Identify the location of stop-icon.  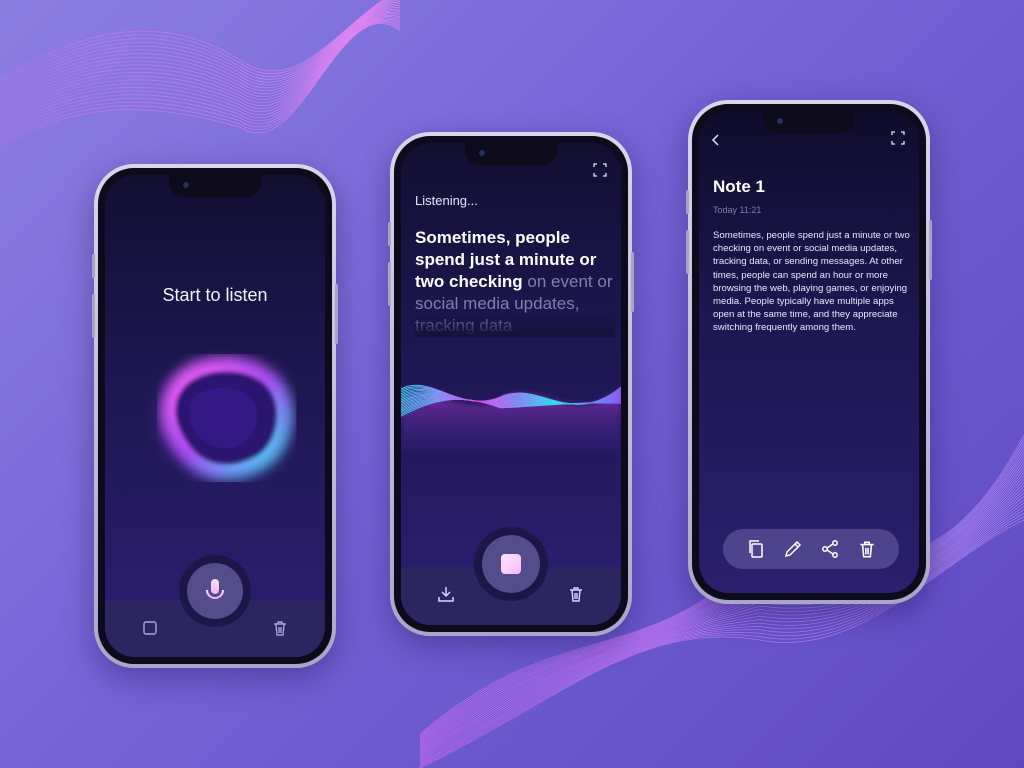
(511, 564).